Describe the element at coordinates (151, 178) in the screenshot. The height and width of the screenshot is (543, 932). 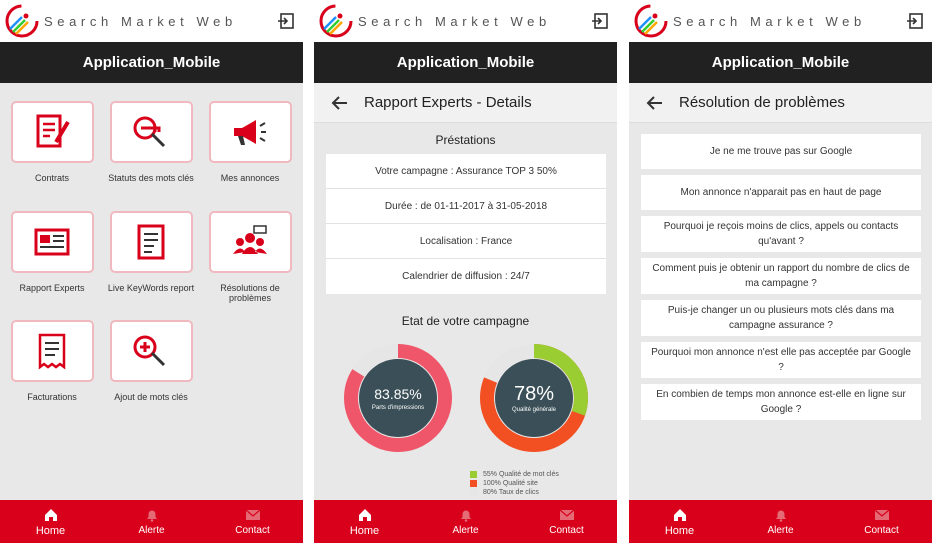
I see `tile-label: Statuts des mots clés` at that location.